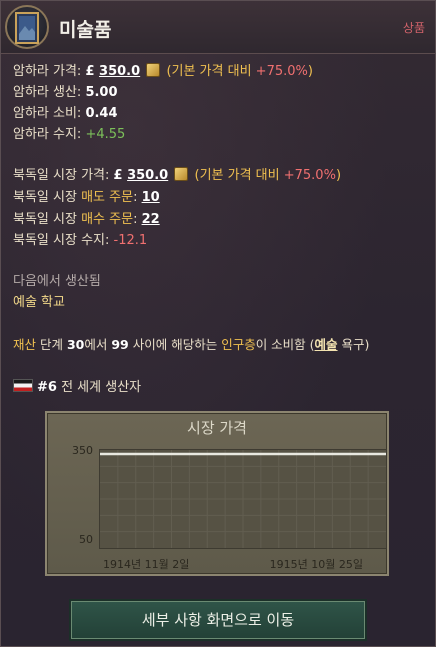  What do you see at coordinates (217, 428) in the screenshot?
I see `chart-title: 시장 가격` at bounding box center [217, 428].